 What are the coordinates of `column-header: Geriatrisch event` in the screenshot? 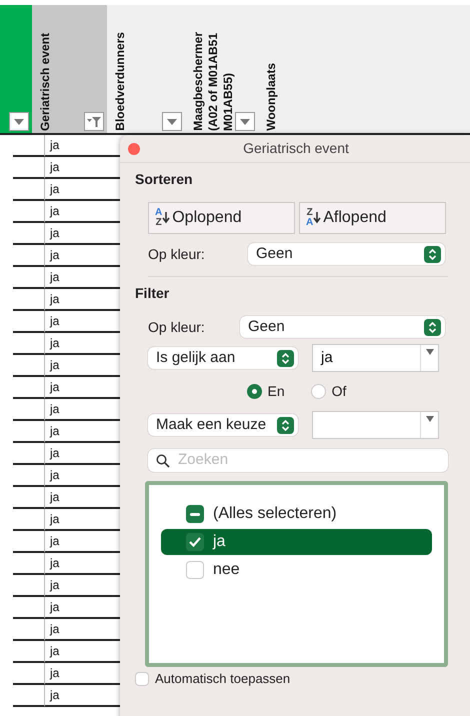 It's located at (69, 69).